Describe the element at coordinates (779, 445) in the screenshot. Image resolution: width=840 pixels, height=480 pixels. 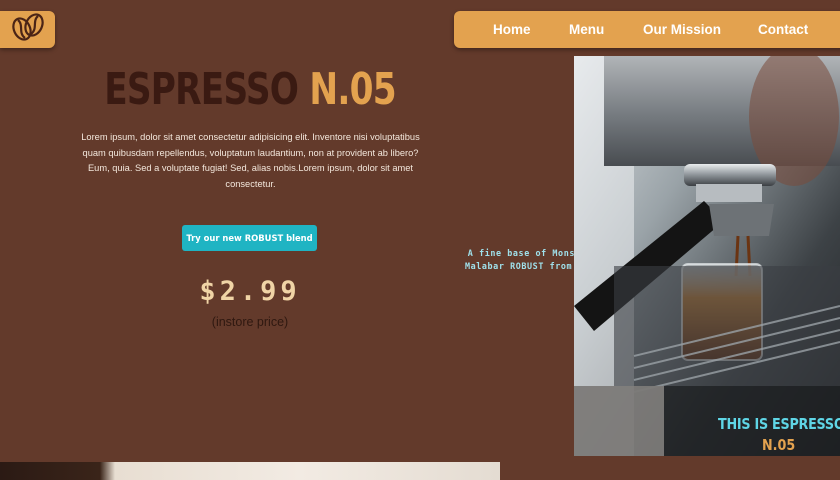
I see `photo-caption-line2: N.05` at that location.